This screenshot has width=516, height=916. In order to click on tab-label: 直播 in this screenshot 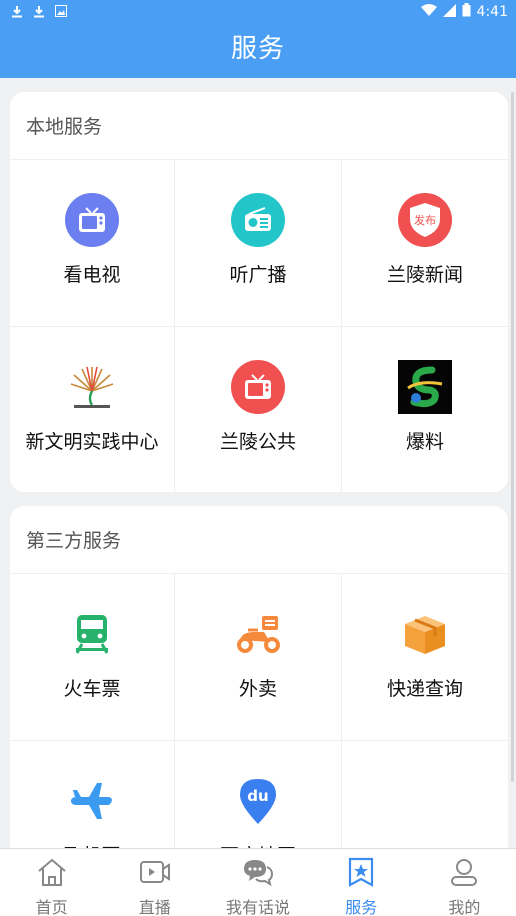, I will do `click(154, 907)`.